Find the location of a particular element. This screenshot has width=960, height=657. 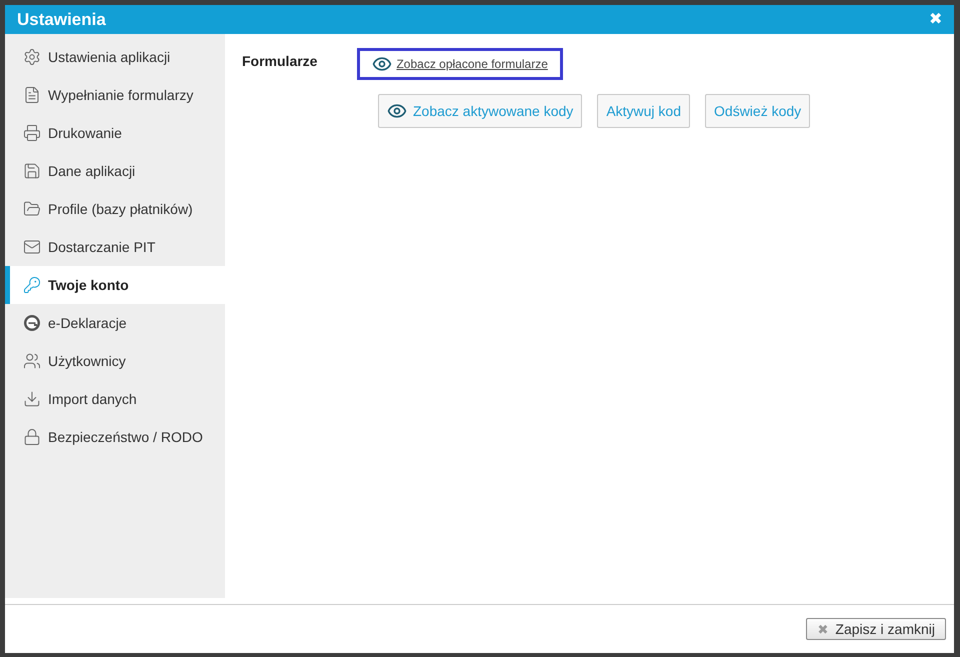

gear-icon is located at coordinates (32, 57).